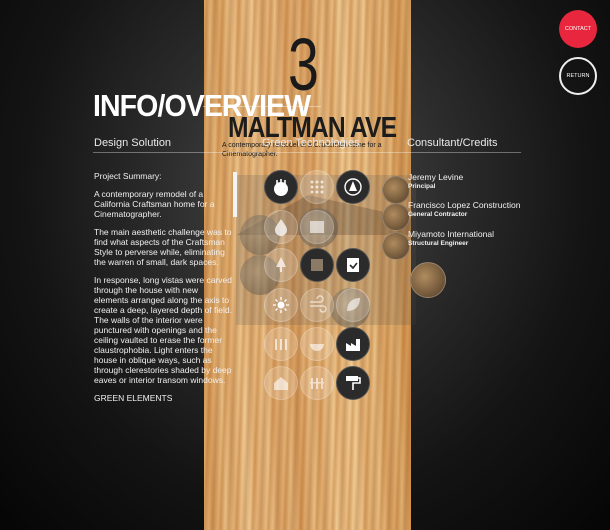 This screenshot has width=610, height=530. Describe the element at coordinates (317, 227) in the screenshot. I see `photo-icon` at that location.